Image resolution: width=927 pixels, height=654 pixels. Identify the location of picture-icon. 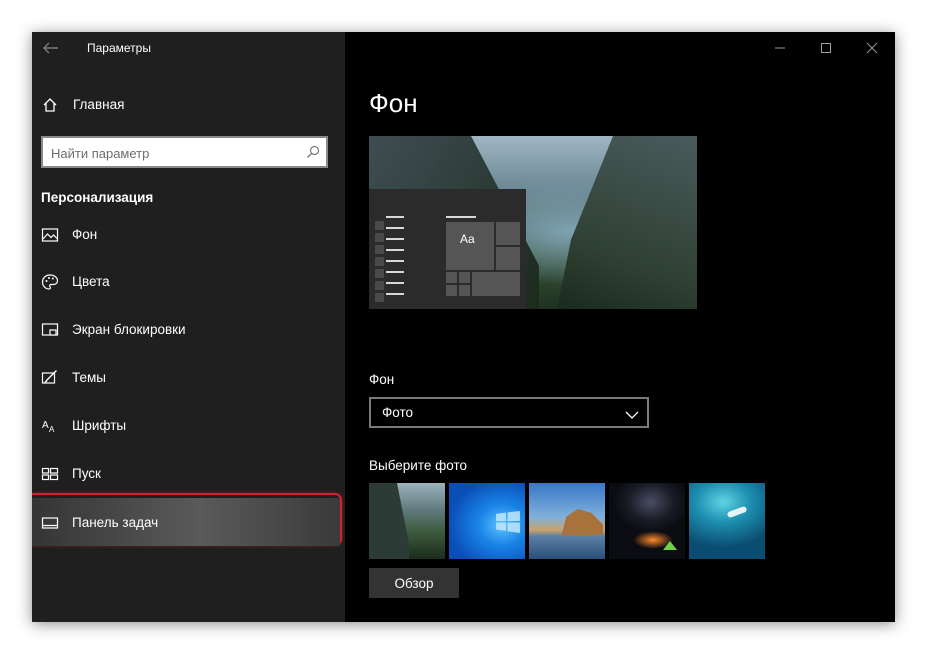
(50, 235).